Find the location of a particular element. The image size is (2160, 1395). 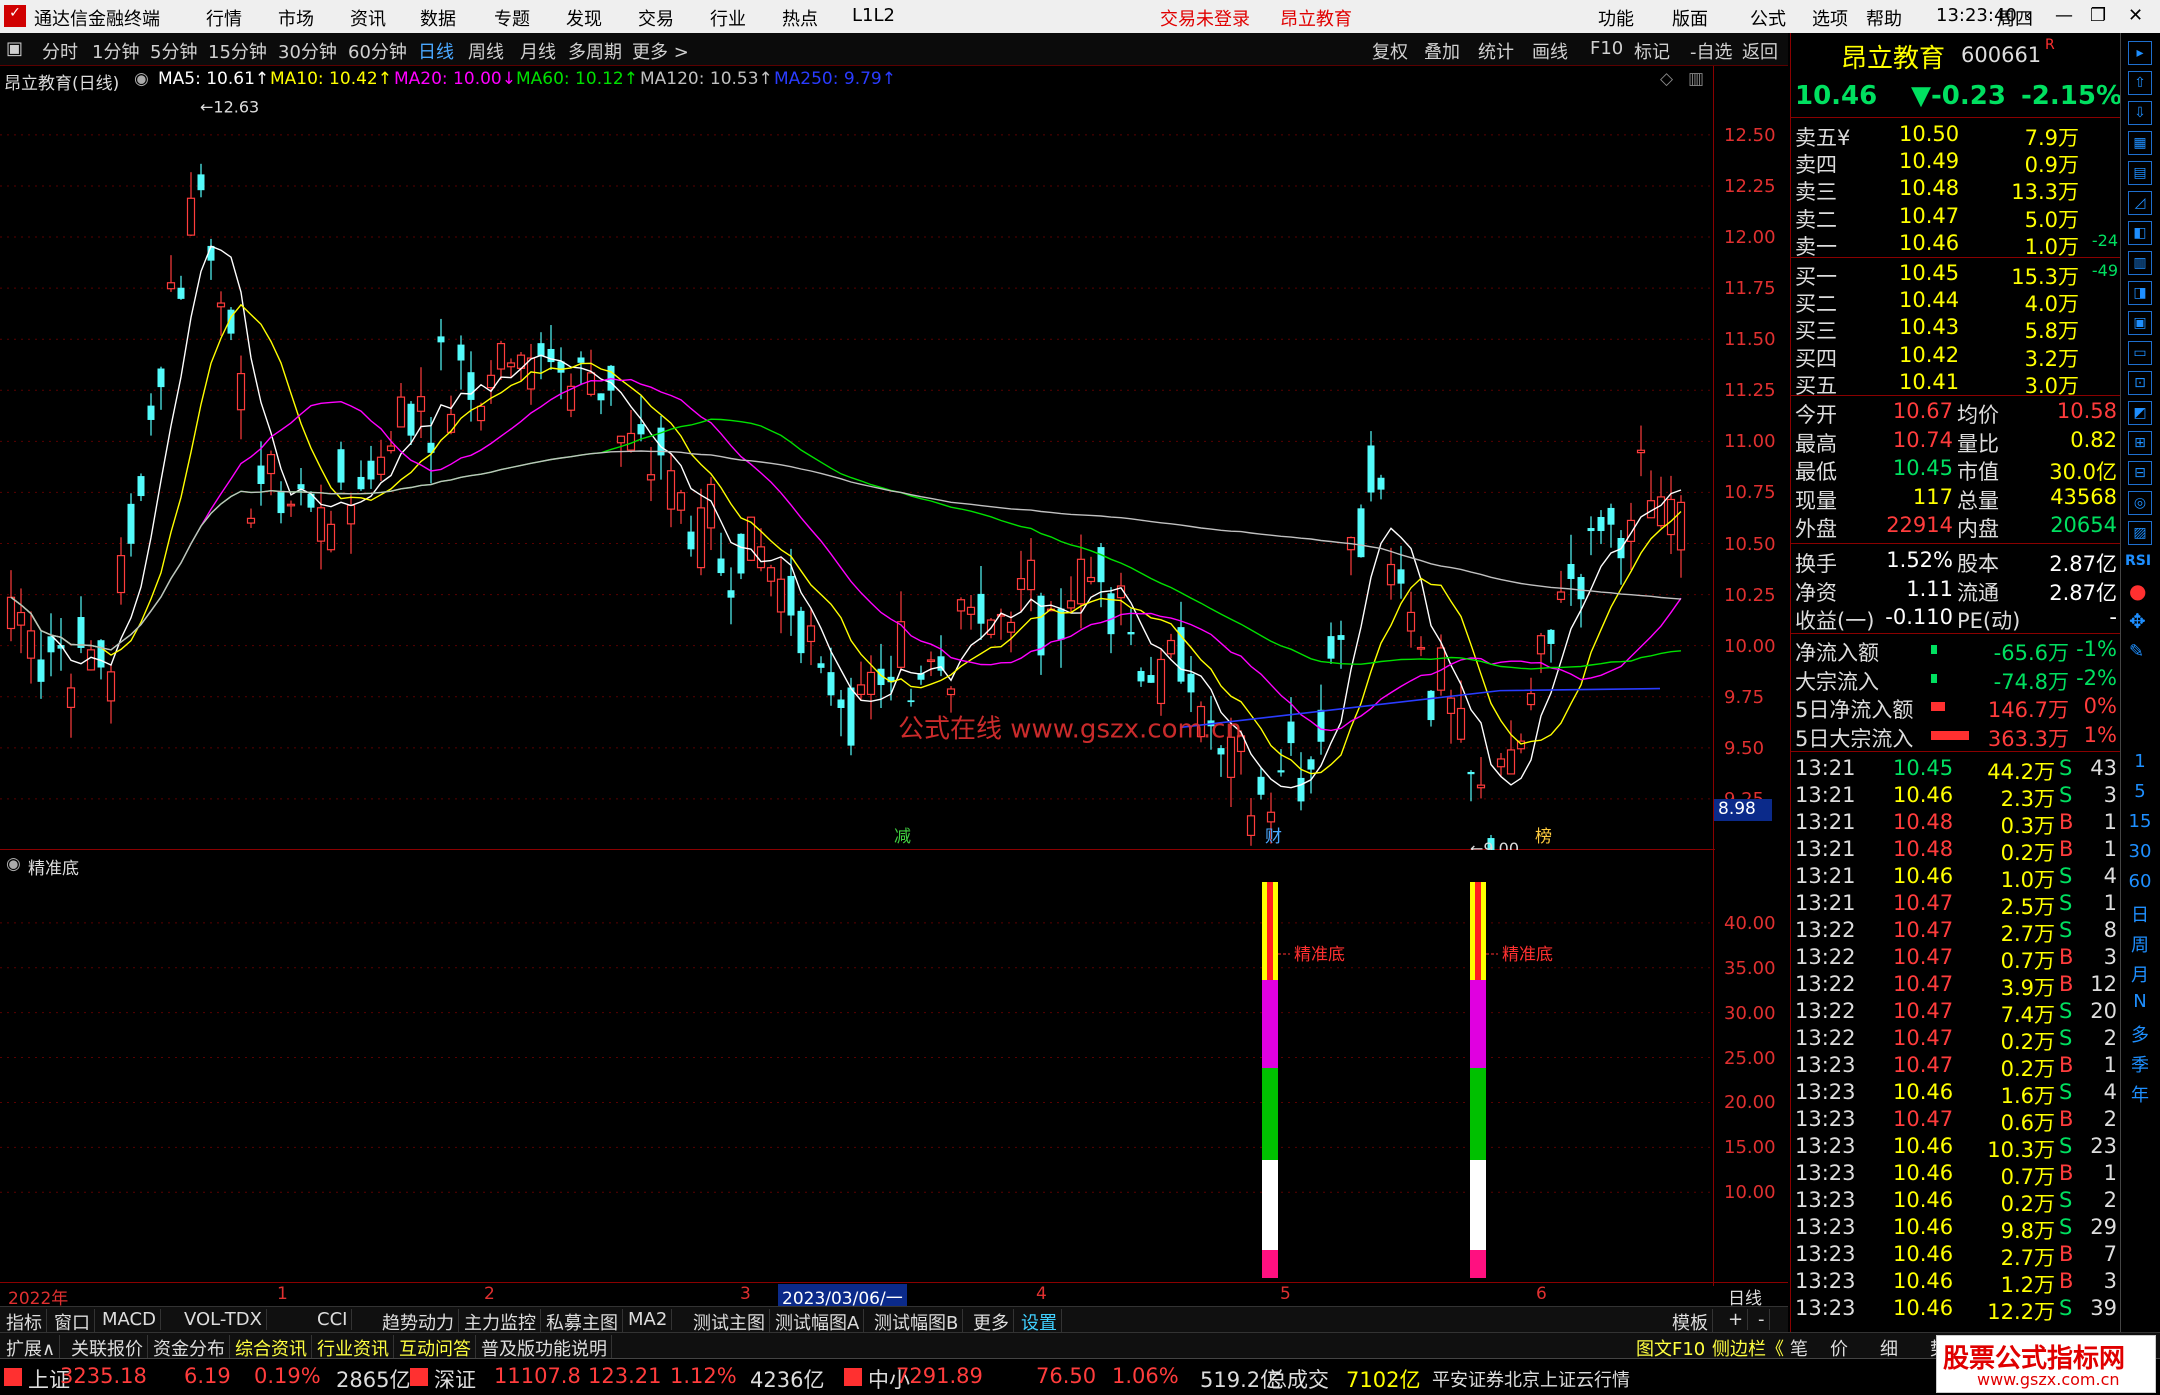

toolbar-btn-5: 标记 is located at coordinates (1652, 51).